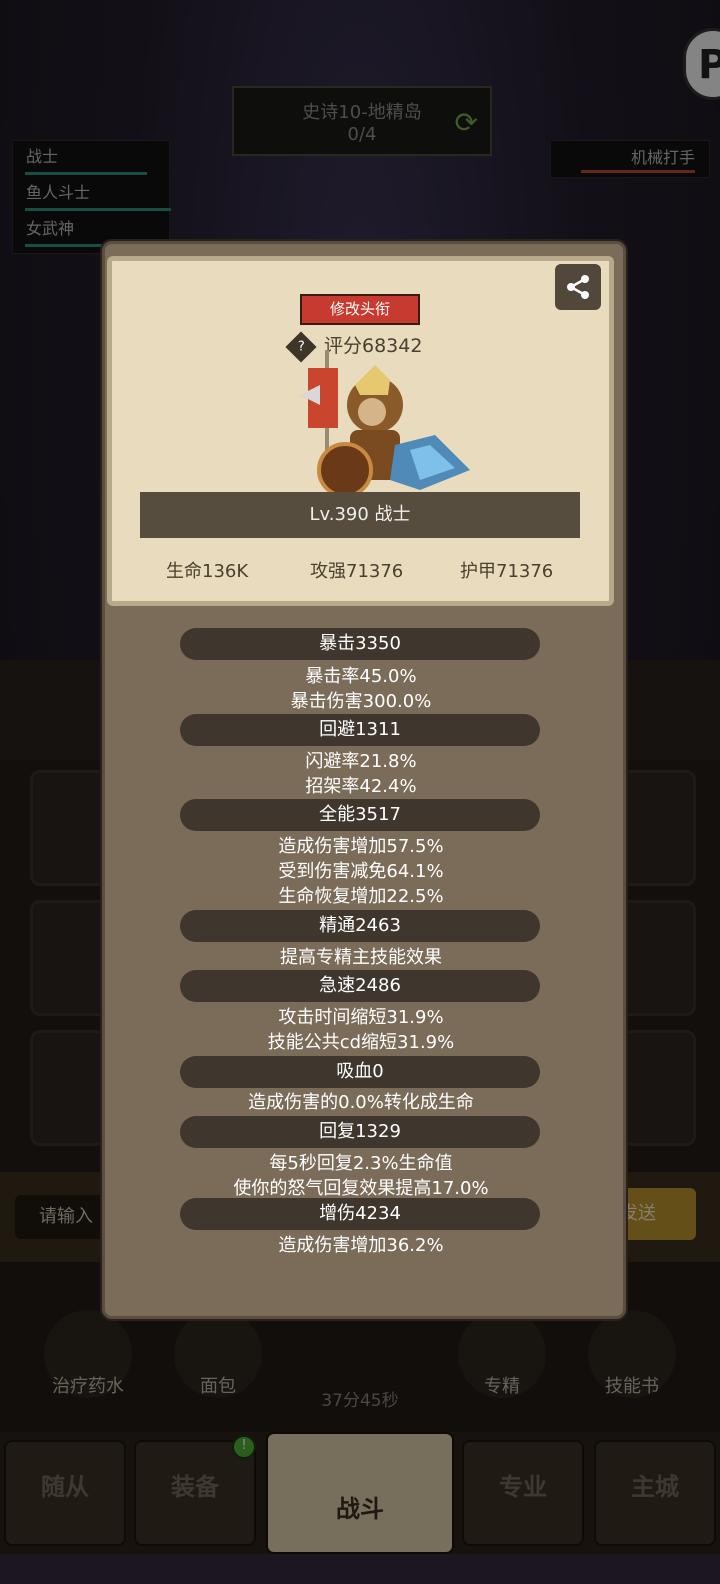  I want to click on stat-line: 暴击率45.0%, so click(361, 676).